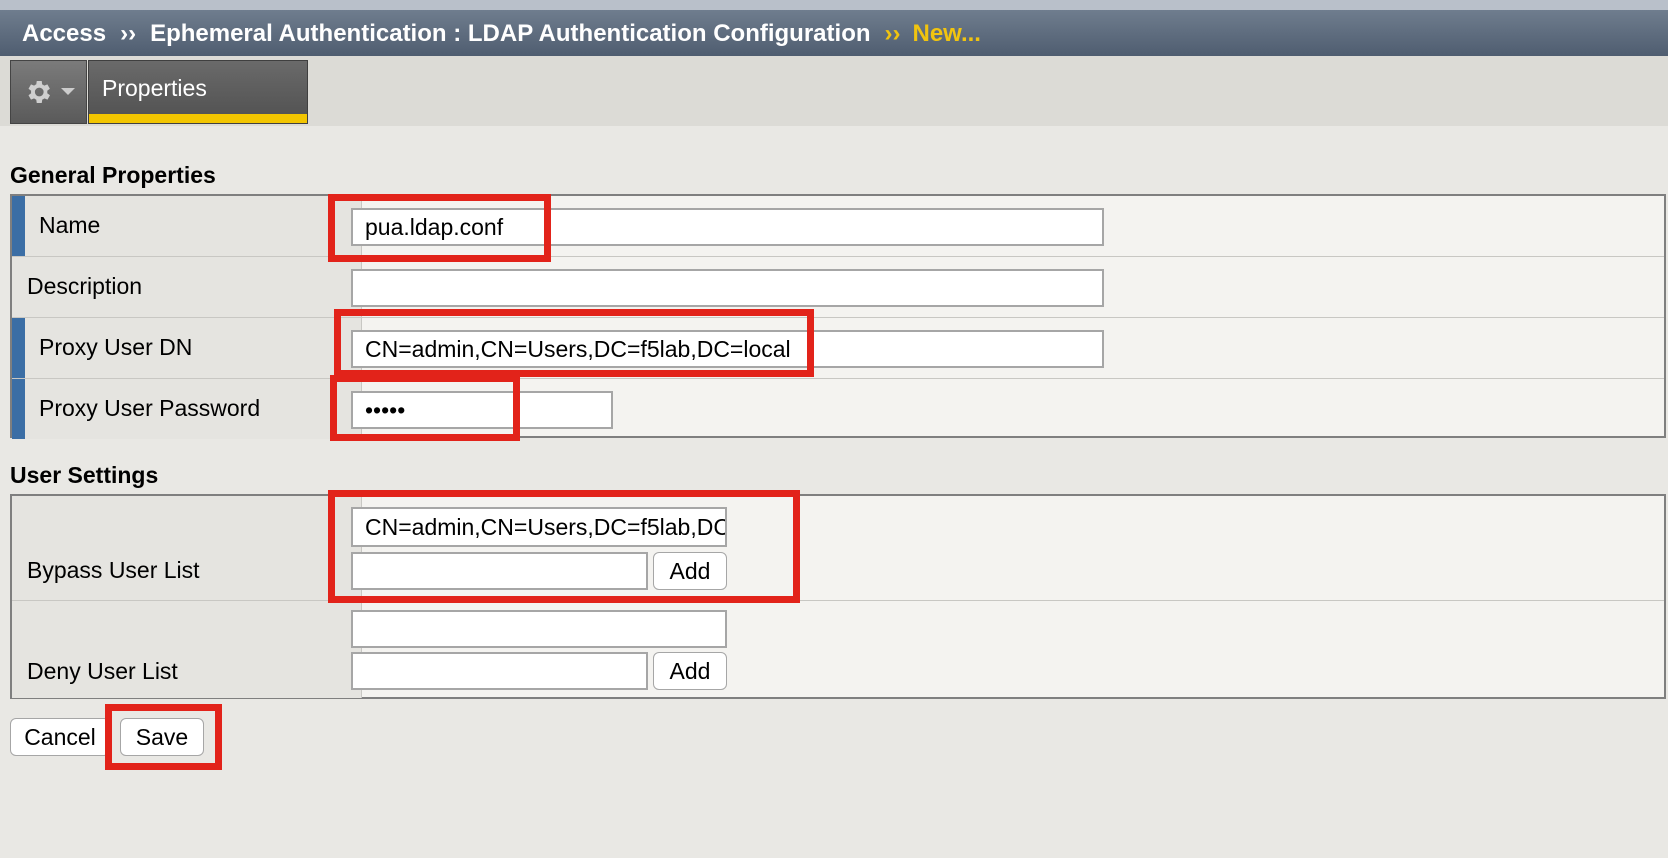 The width and height of the screenshot is (1668, 858). What do you see at coordinates (690, 571) in the screenshot?
I see `bypass-add-button: Add` at bounding box center [690, 571].